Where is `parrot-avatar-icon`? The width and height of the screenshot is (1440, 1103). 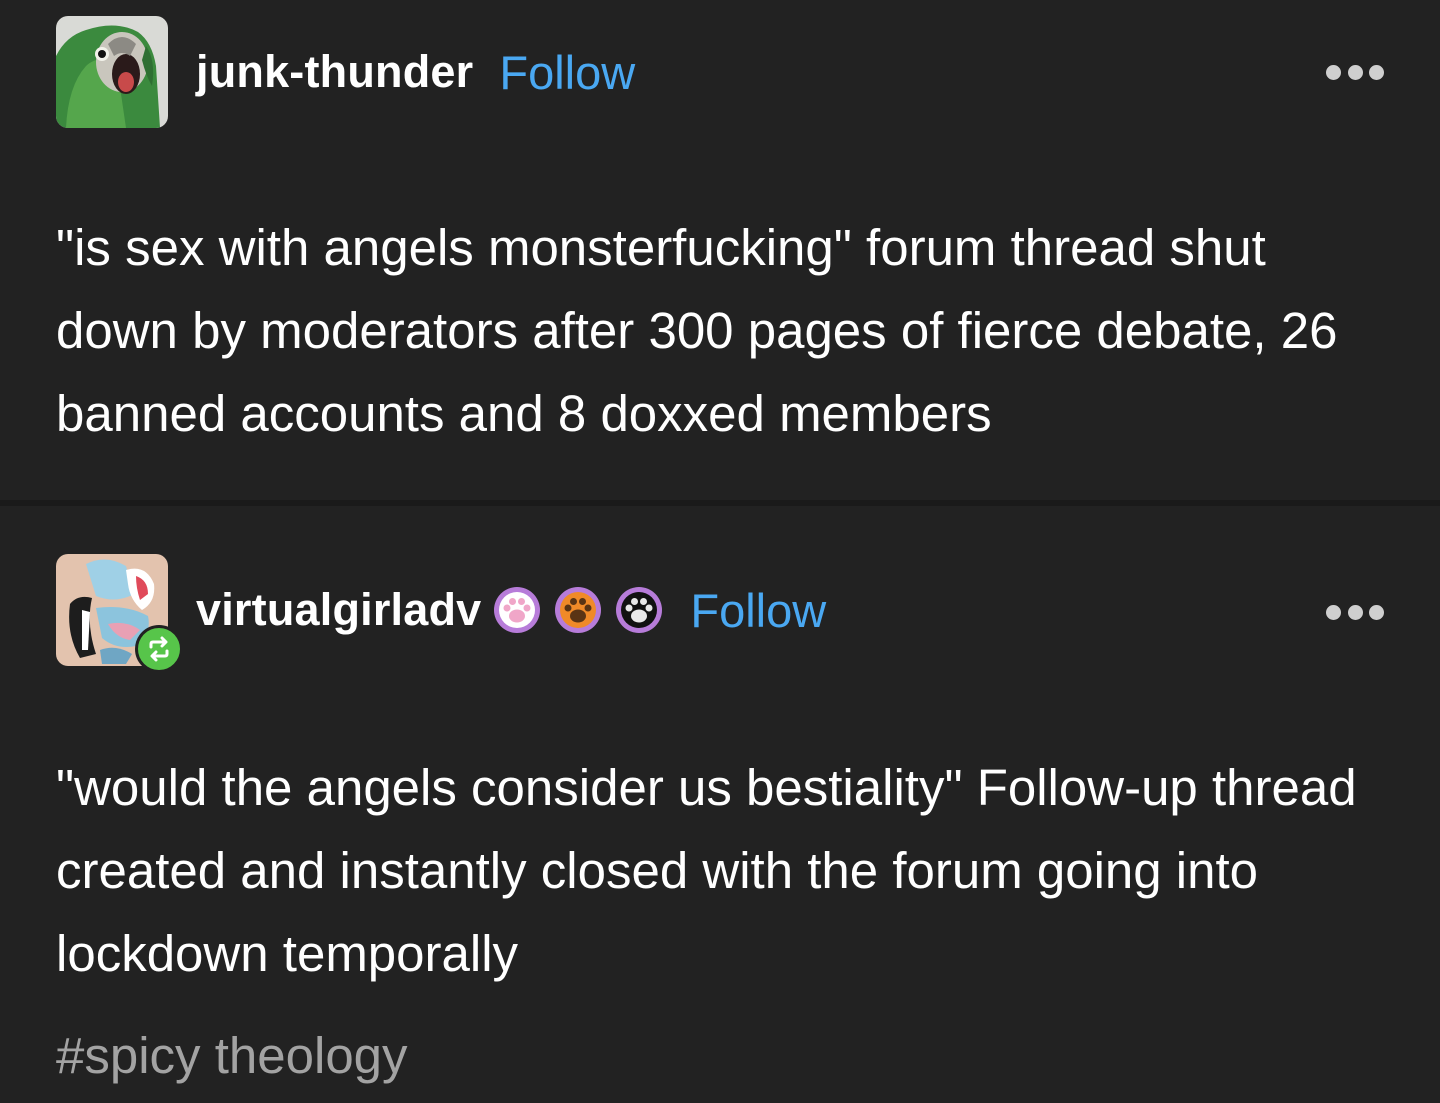
parrot-avatar-icon is located at coordinates (112, 72).